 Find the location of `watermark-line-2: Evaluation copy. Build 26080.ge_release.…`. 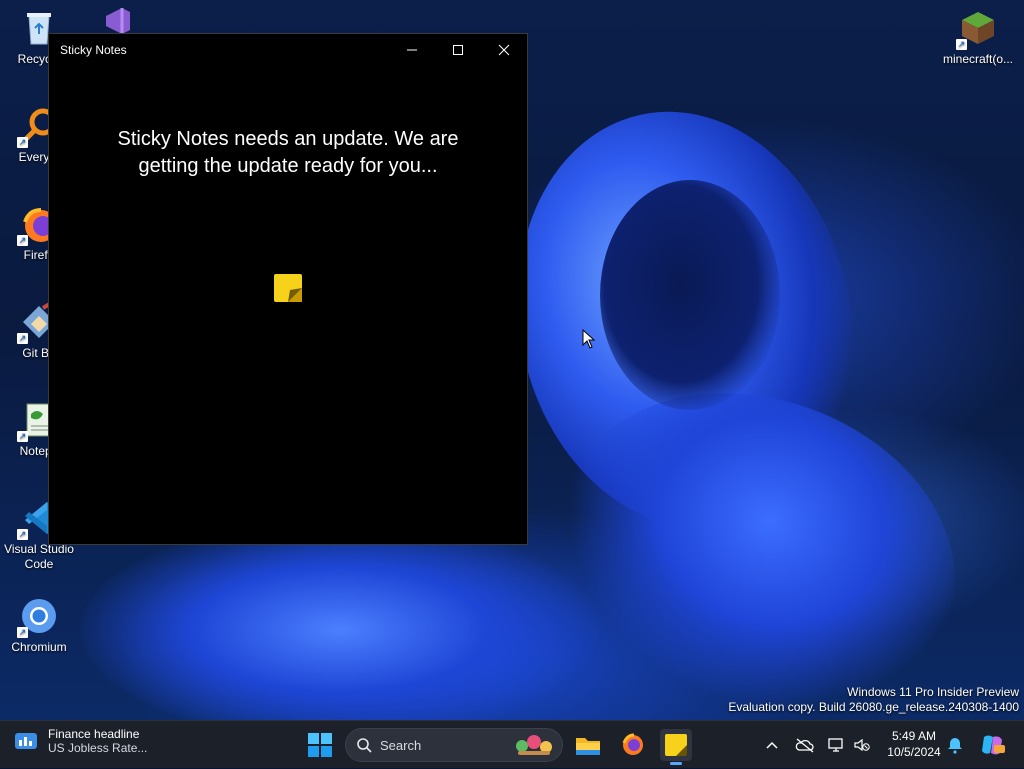

watermark-line-2: Evaluation copy. Build 26080.ge_release.… is located at coordinates (873, 707).